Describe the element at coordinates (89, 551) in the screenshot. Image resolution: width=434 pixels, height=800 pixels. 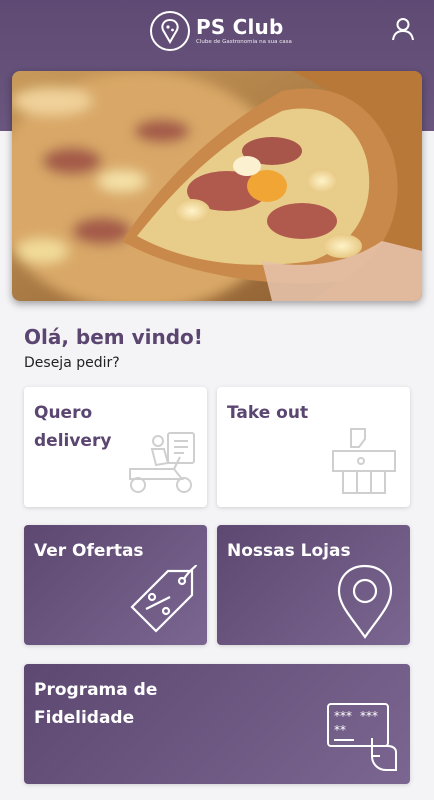
I see `offers-card-label: Ver Ofertas` at that location.